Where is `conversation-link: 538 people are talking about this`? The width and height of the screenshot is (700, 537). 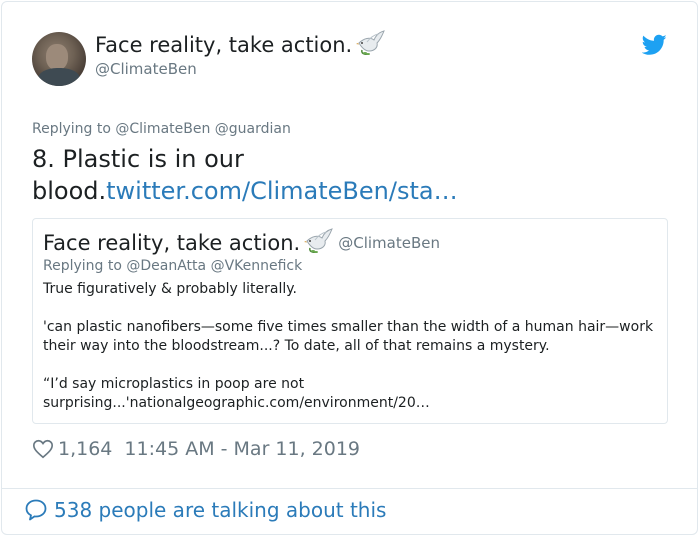
conversation-link: 538 people are talking about this is located at coordinates (205, 510).